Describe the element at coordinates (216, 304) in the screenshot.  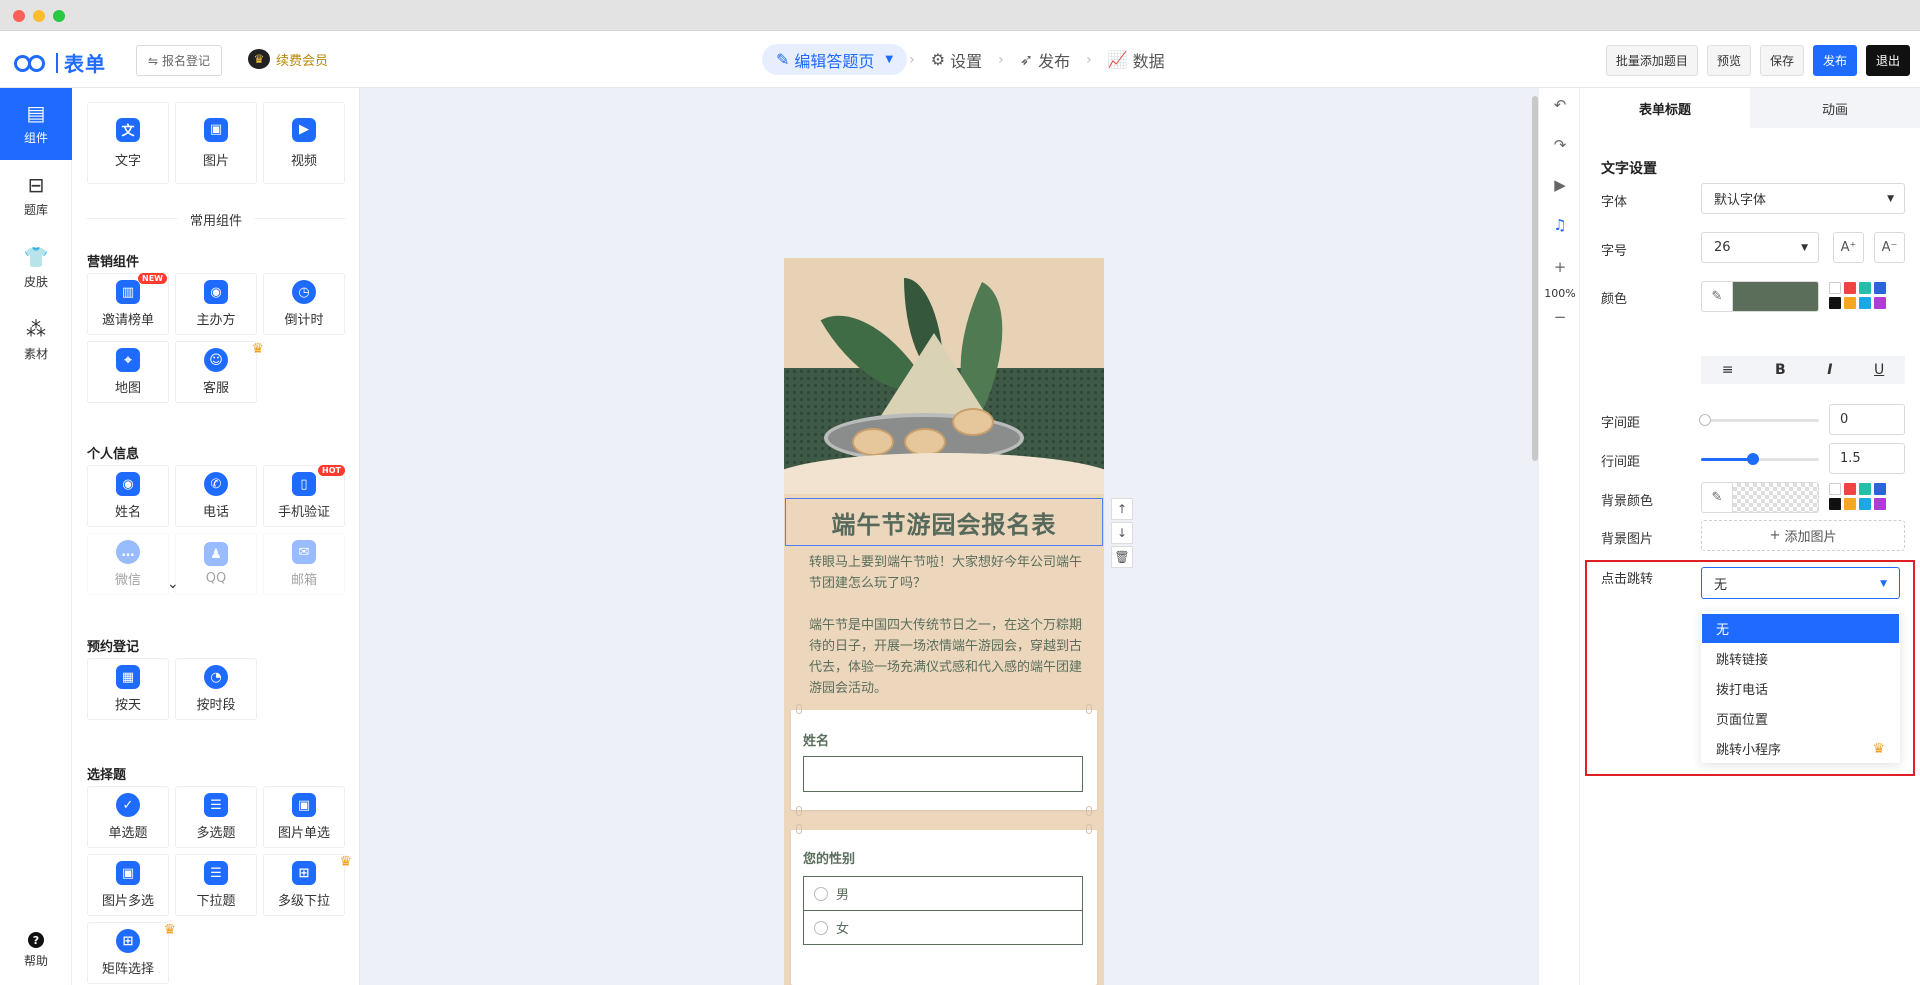
I see `component-organizer: ◉ 主办方` at that location.